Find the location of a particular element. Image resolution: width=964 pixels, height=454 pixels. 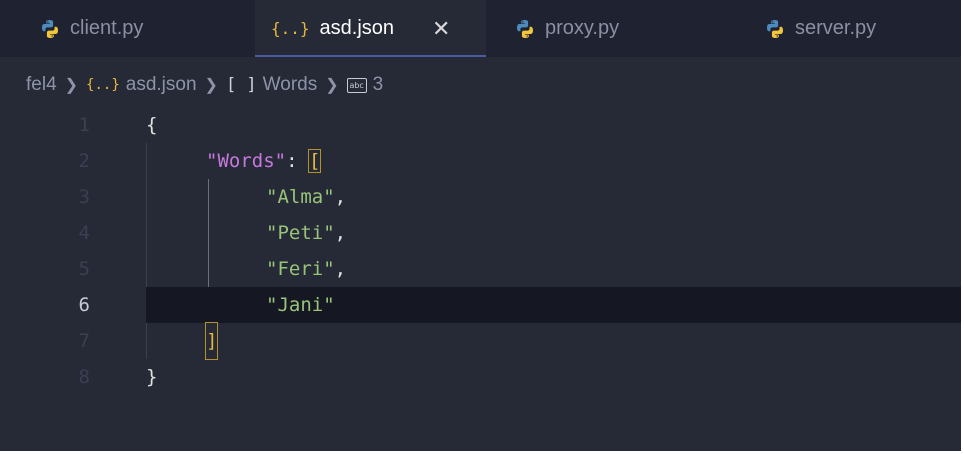

code-line: 8 } is located at coordinates (480, 377).